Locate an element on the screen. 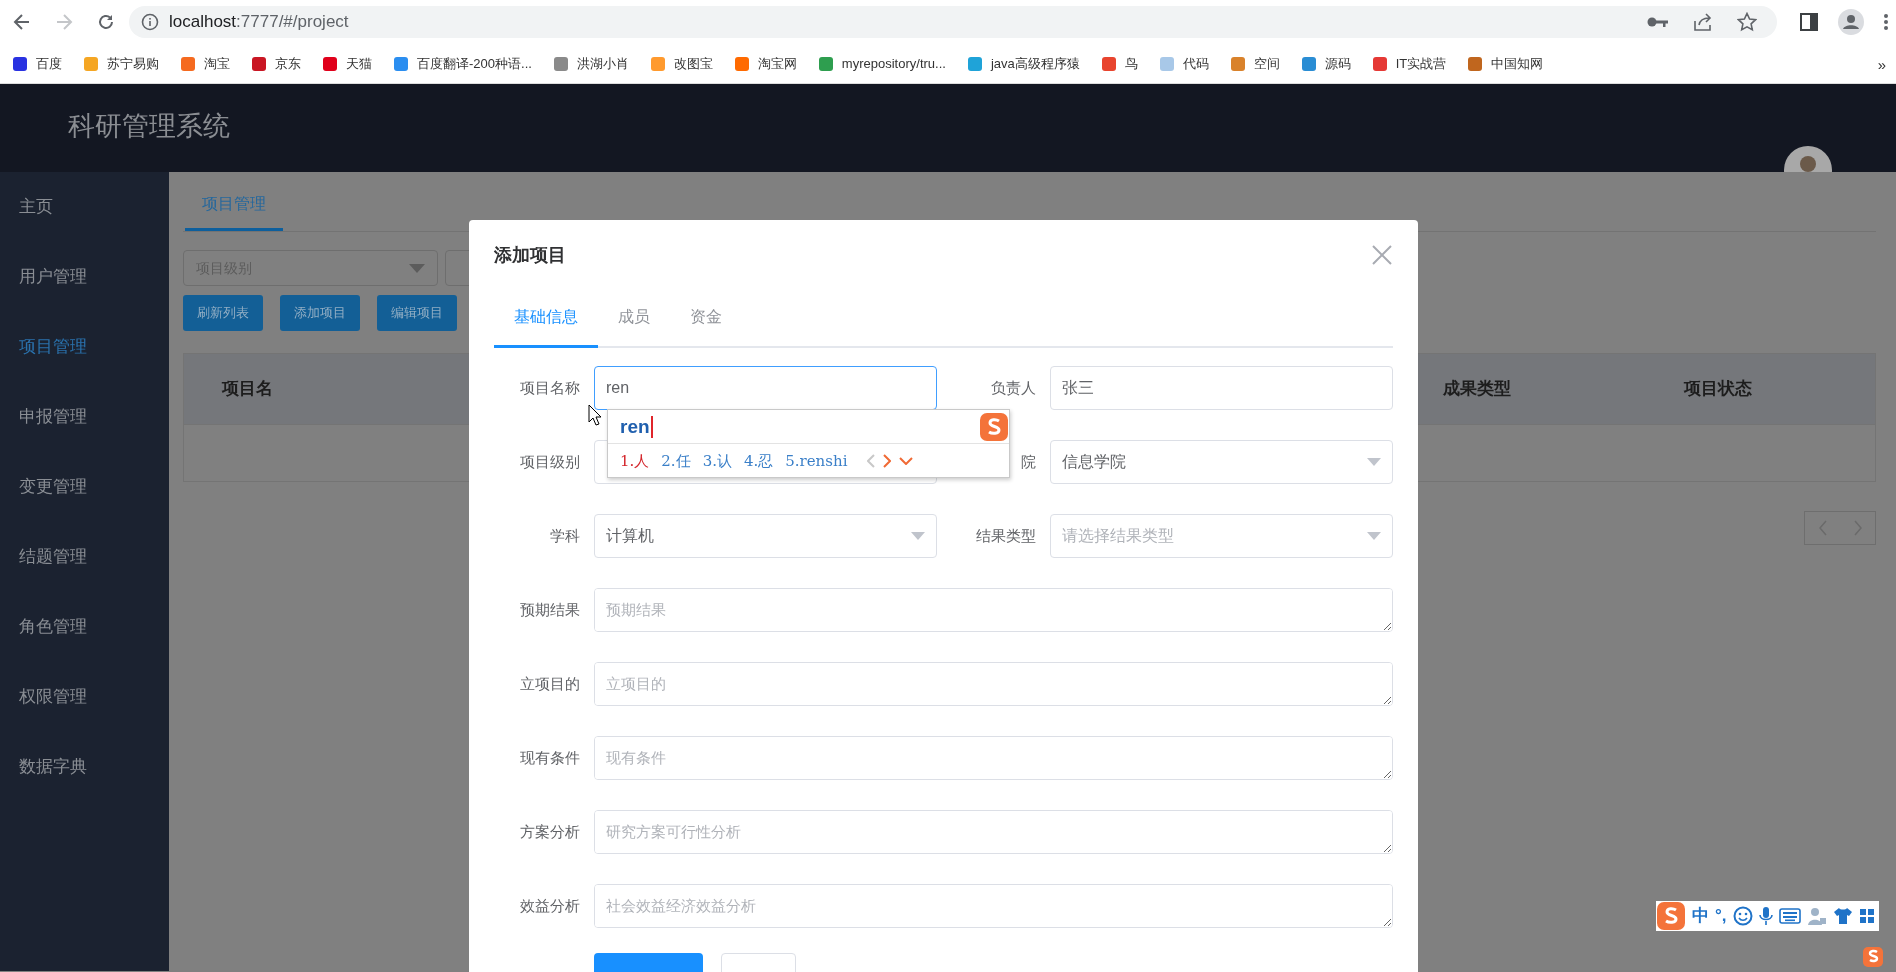 This screenshot has height=972, width=1896. keyboard-icon is located at coordinates (1789, 916).